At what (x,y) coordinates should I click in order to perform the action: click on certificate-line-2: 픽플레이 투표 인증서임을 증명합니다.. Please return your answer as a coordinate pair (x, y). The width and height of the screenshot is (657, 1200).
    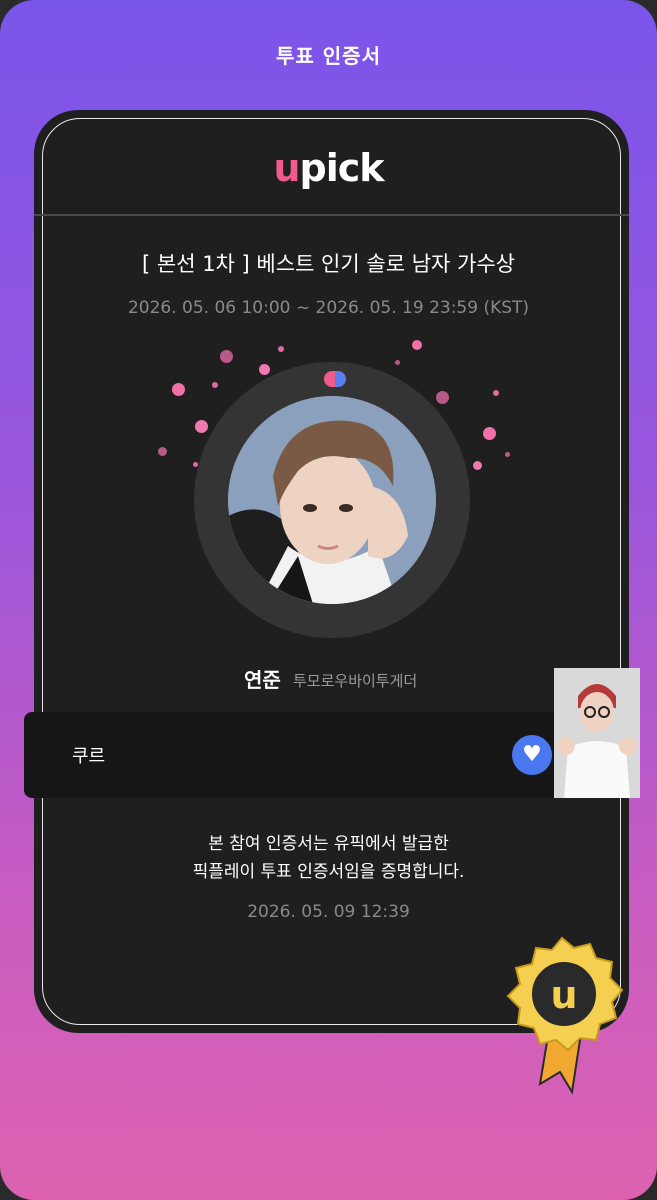
    Looking at the image, I should click on (328, 872).